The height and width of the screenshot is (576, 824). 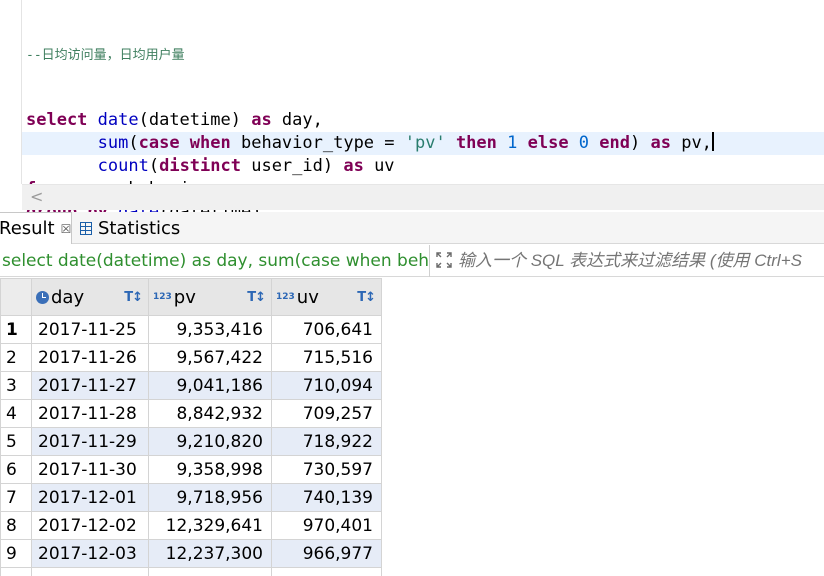 I want to click on cell-day: 2017-11-27, so click(x=90, y=385).